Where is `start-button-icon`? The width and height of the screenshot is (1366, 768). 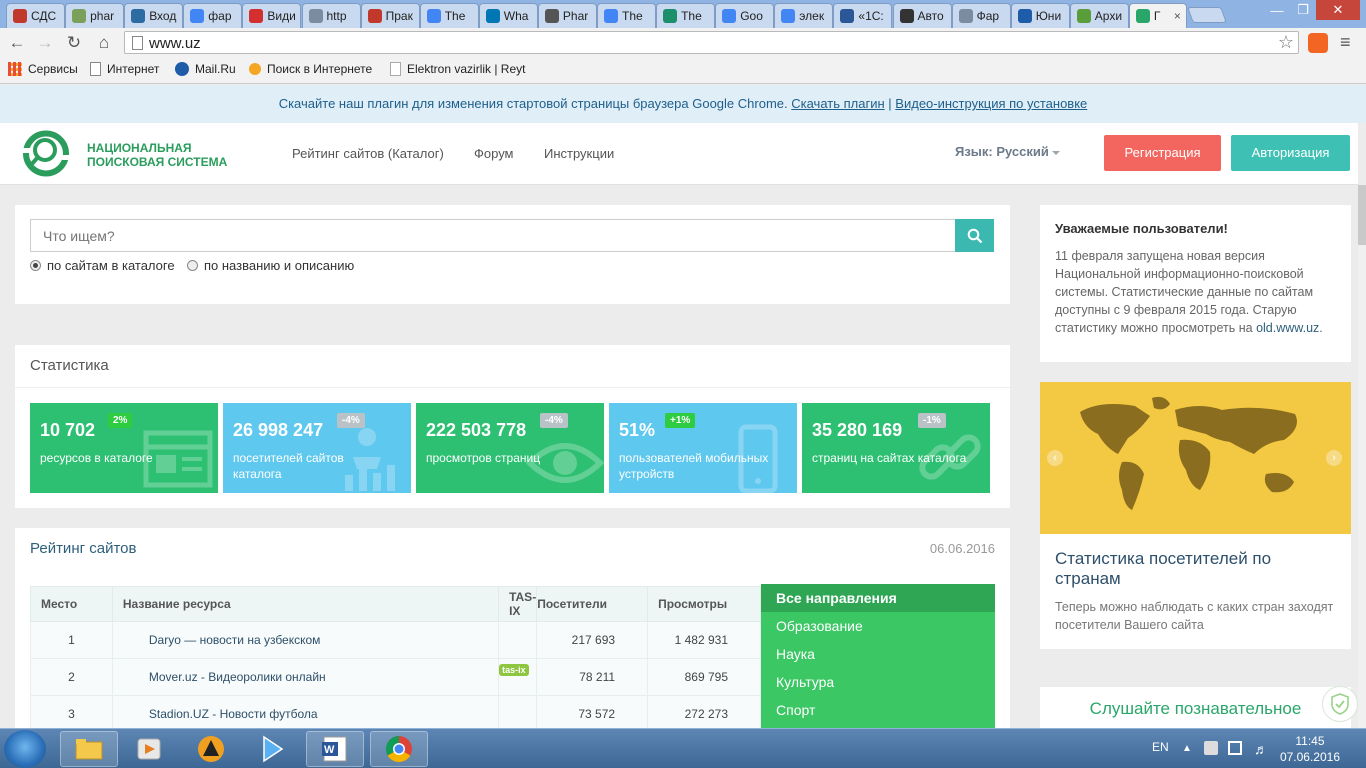
start-button-icon is located at coordinates (25, 749).